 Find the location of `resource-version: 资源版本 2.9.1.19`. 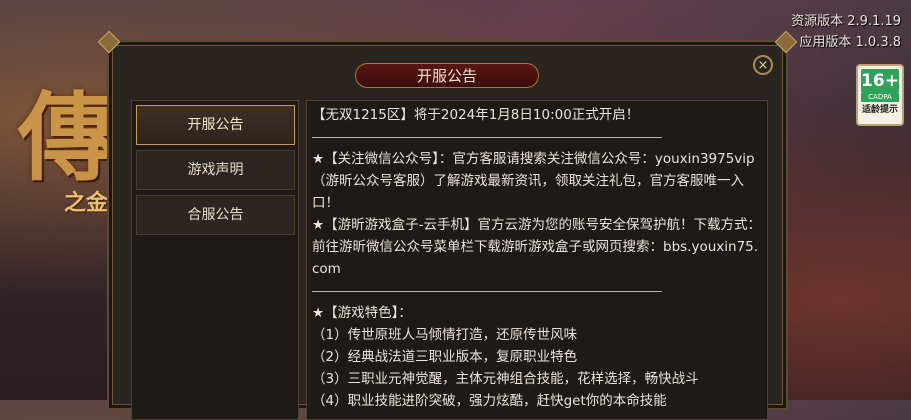

resource-version: 资源版本 2.9.1.19 is located at coordinates (846, 21).